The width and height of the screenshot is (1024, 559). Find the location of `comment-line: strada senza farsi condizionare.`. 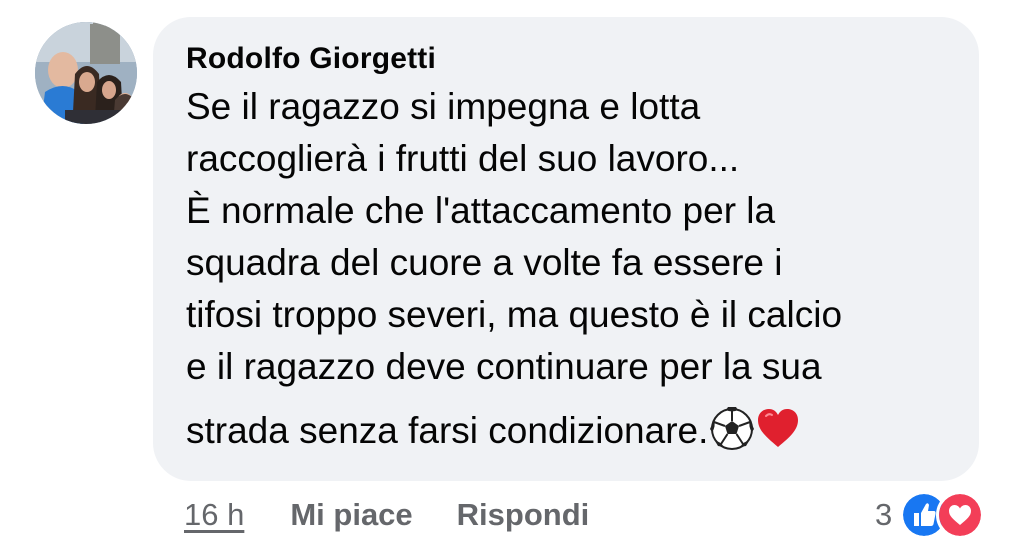

comment-line: strada senza farsi condizionare. is located at coordinates (447, 430).